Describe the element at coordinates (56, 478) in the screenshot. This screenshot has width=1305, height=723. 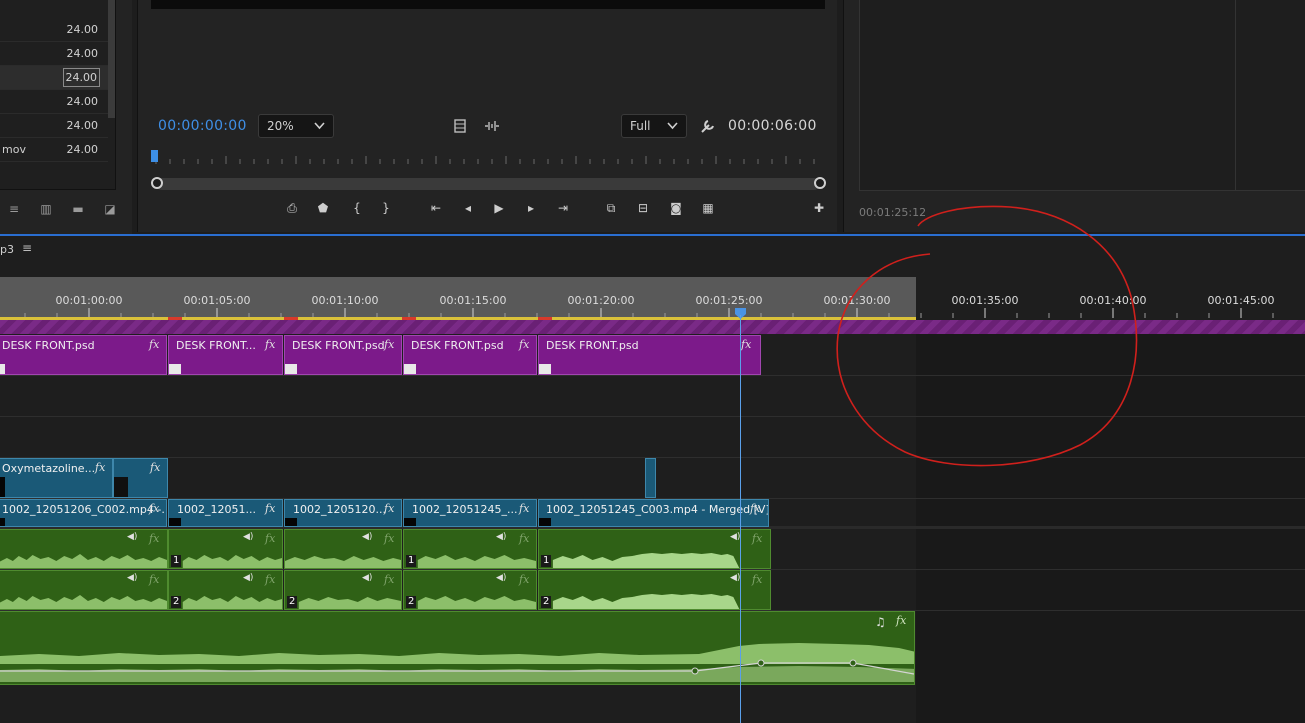
I see `video-clip: Oxymetazoline... fx` at that location.